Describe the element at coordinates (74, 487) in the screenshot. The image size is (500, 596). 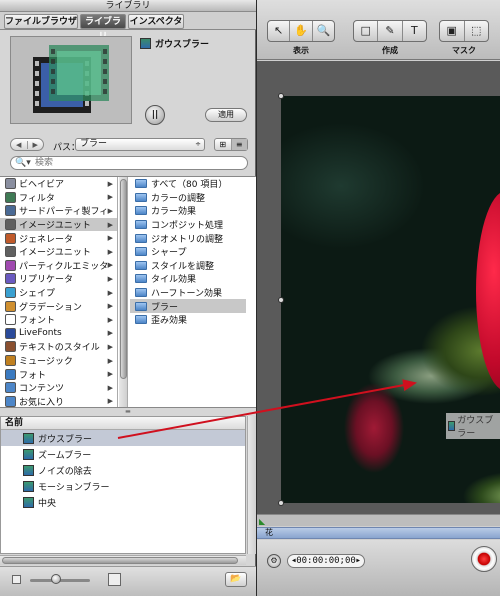
I see `list-item-label: モーションブラー` at that location.